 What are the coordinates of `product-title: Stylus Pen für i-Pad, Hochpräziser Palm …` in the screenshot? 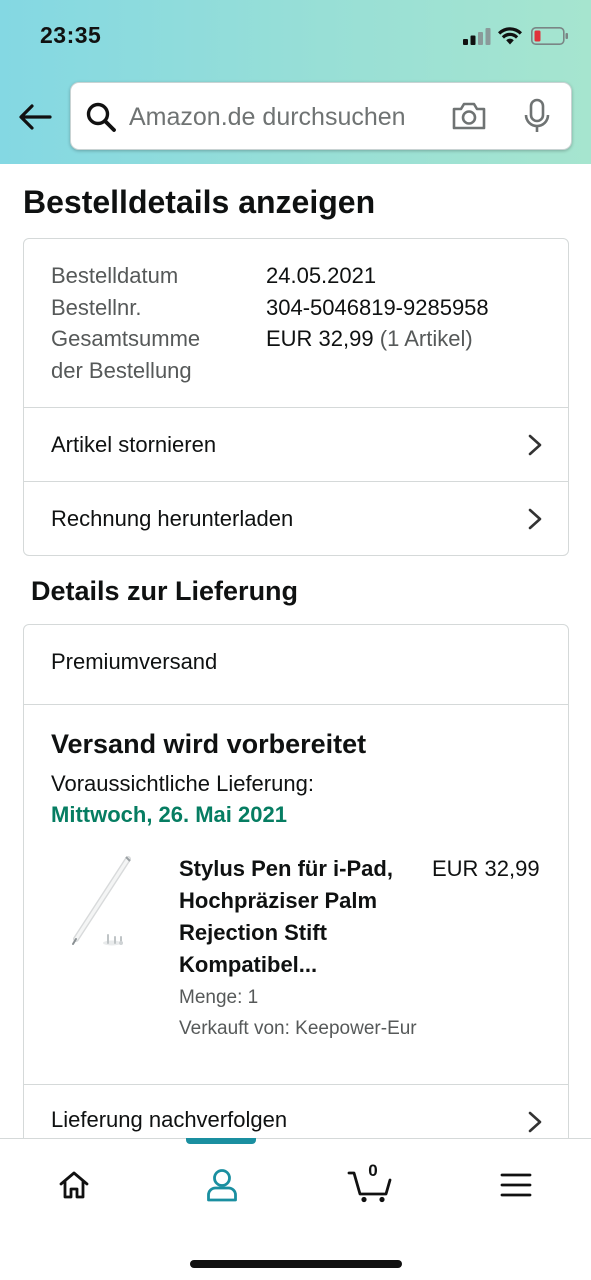 It's located at (299, 917).